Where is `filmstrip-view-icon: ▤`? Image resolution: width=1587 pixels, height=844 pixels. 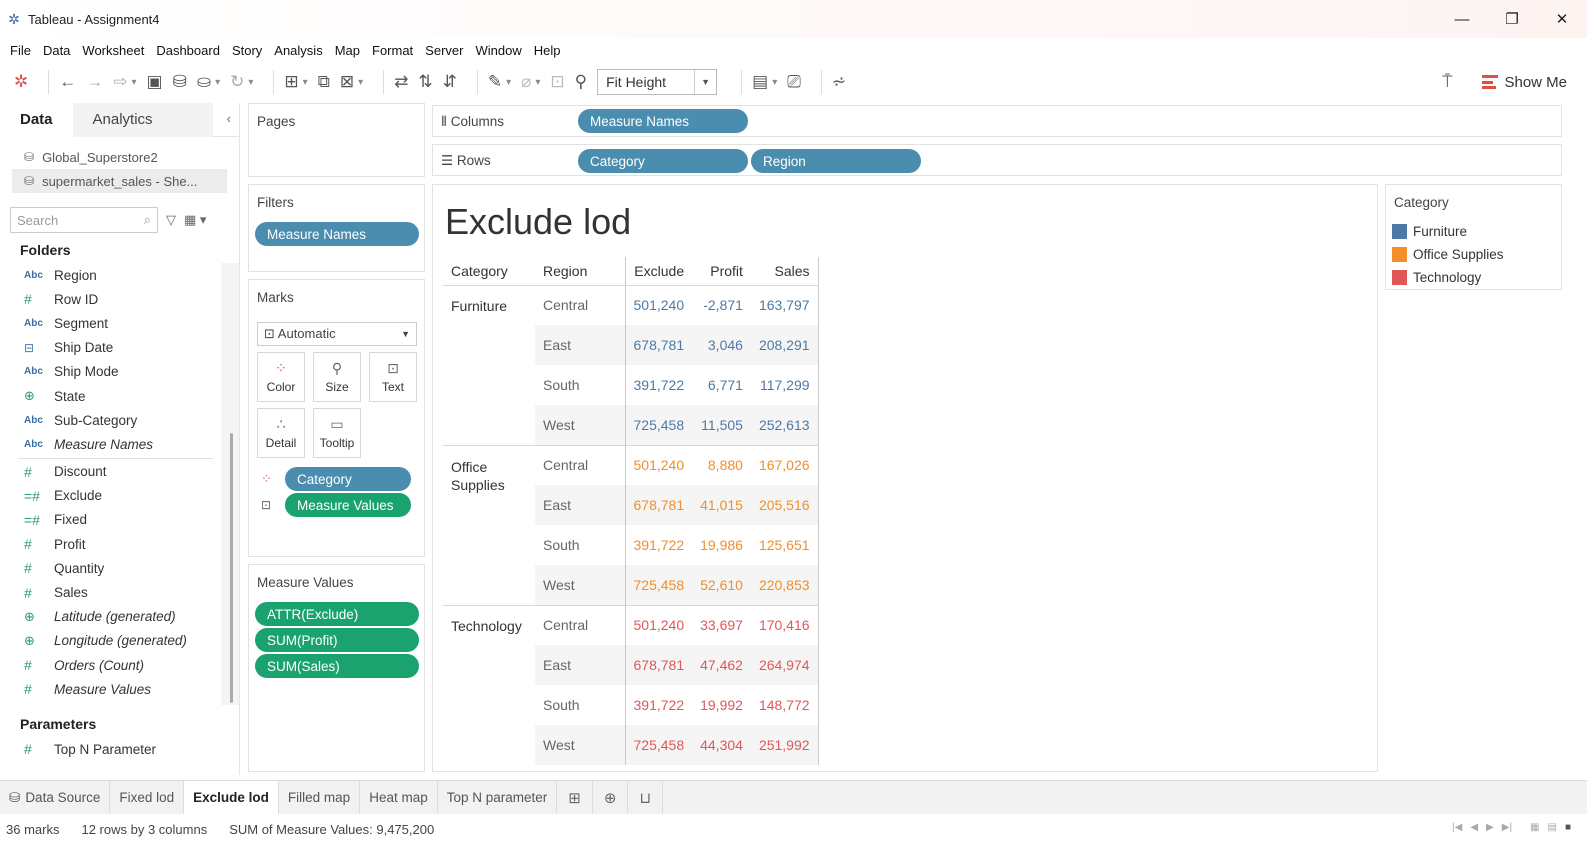
filmstrip-view-icon: ▤ is located at coordinates (1552, 827).